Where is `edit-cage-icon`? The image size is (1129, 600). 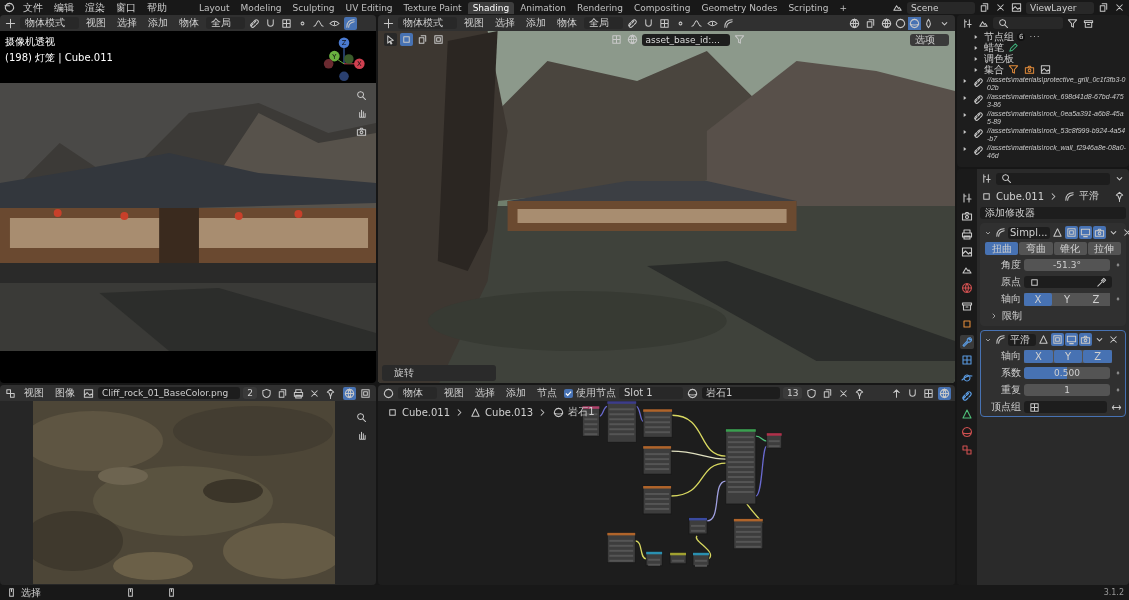
edit-cage-icon is located at coordinates (1043, 339).